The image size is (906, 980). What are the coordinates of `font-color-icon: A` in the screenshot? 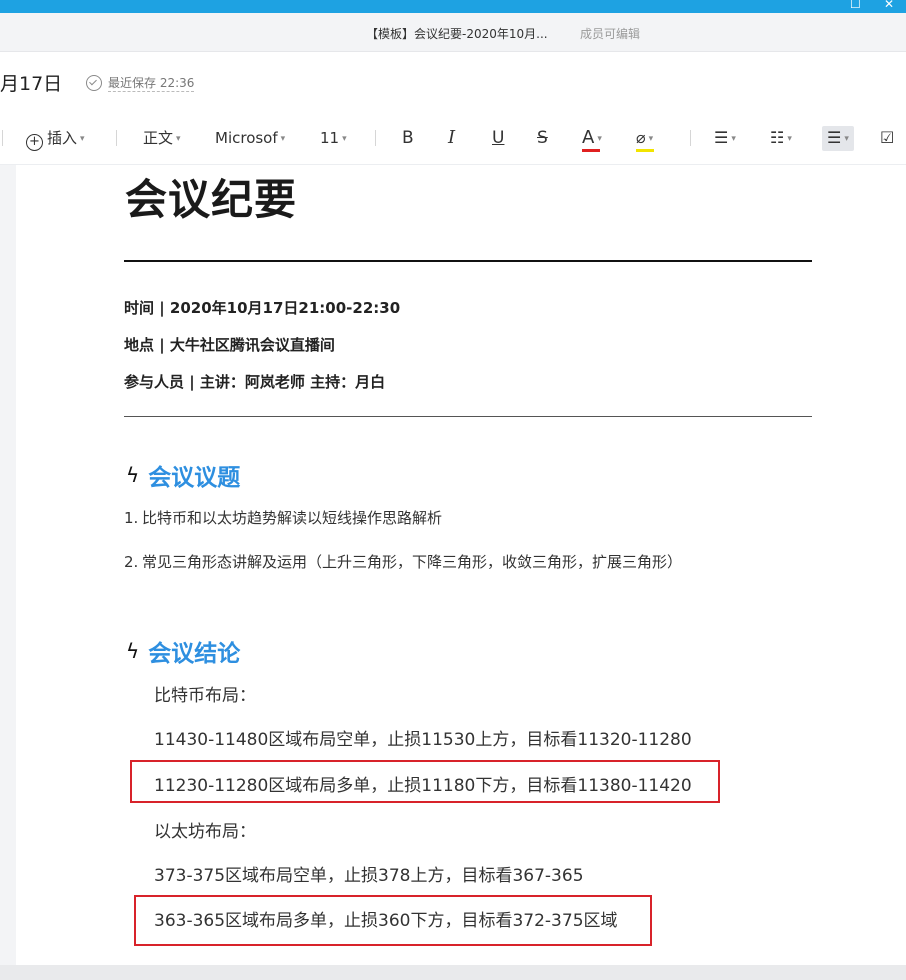 It's located at (588, 137).